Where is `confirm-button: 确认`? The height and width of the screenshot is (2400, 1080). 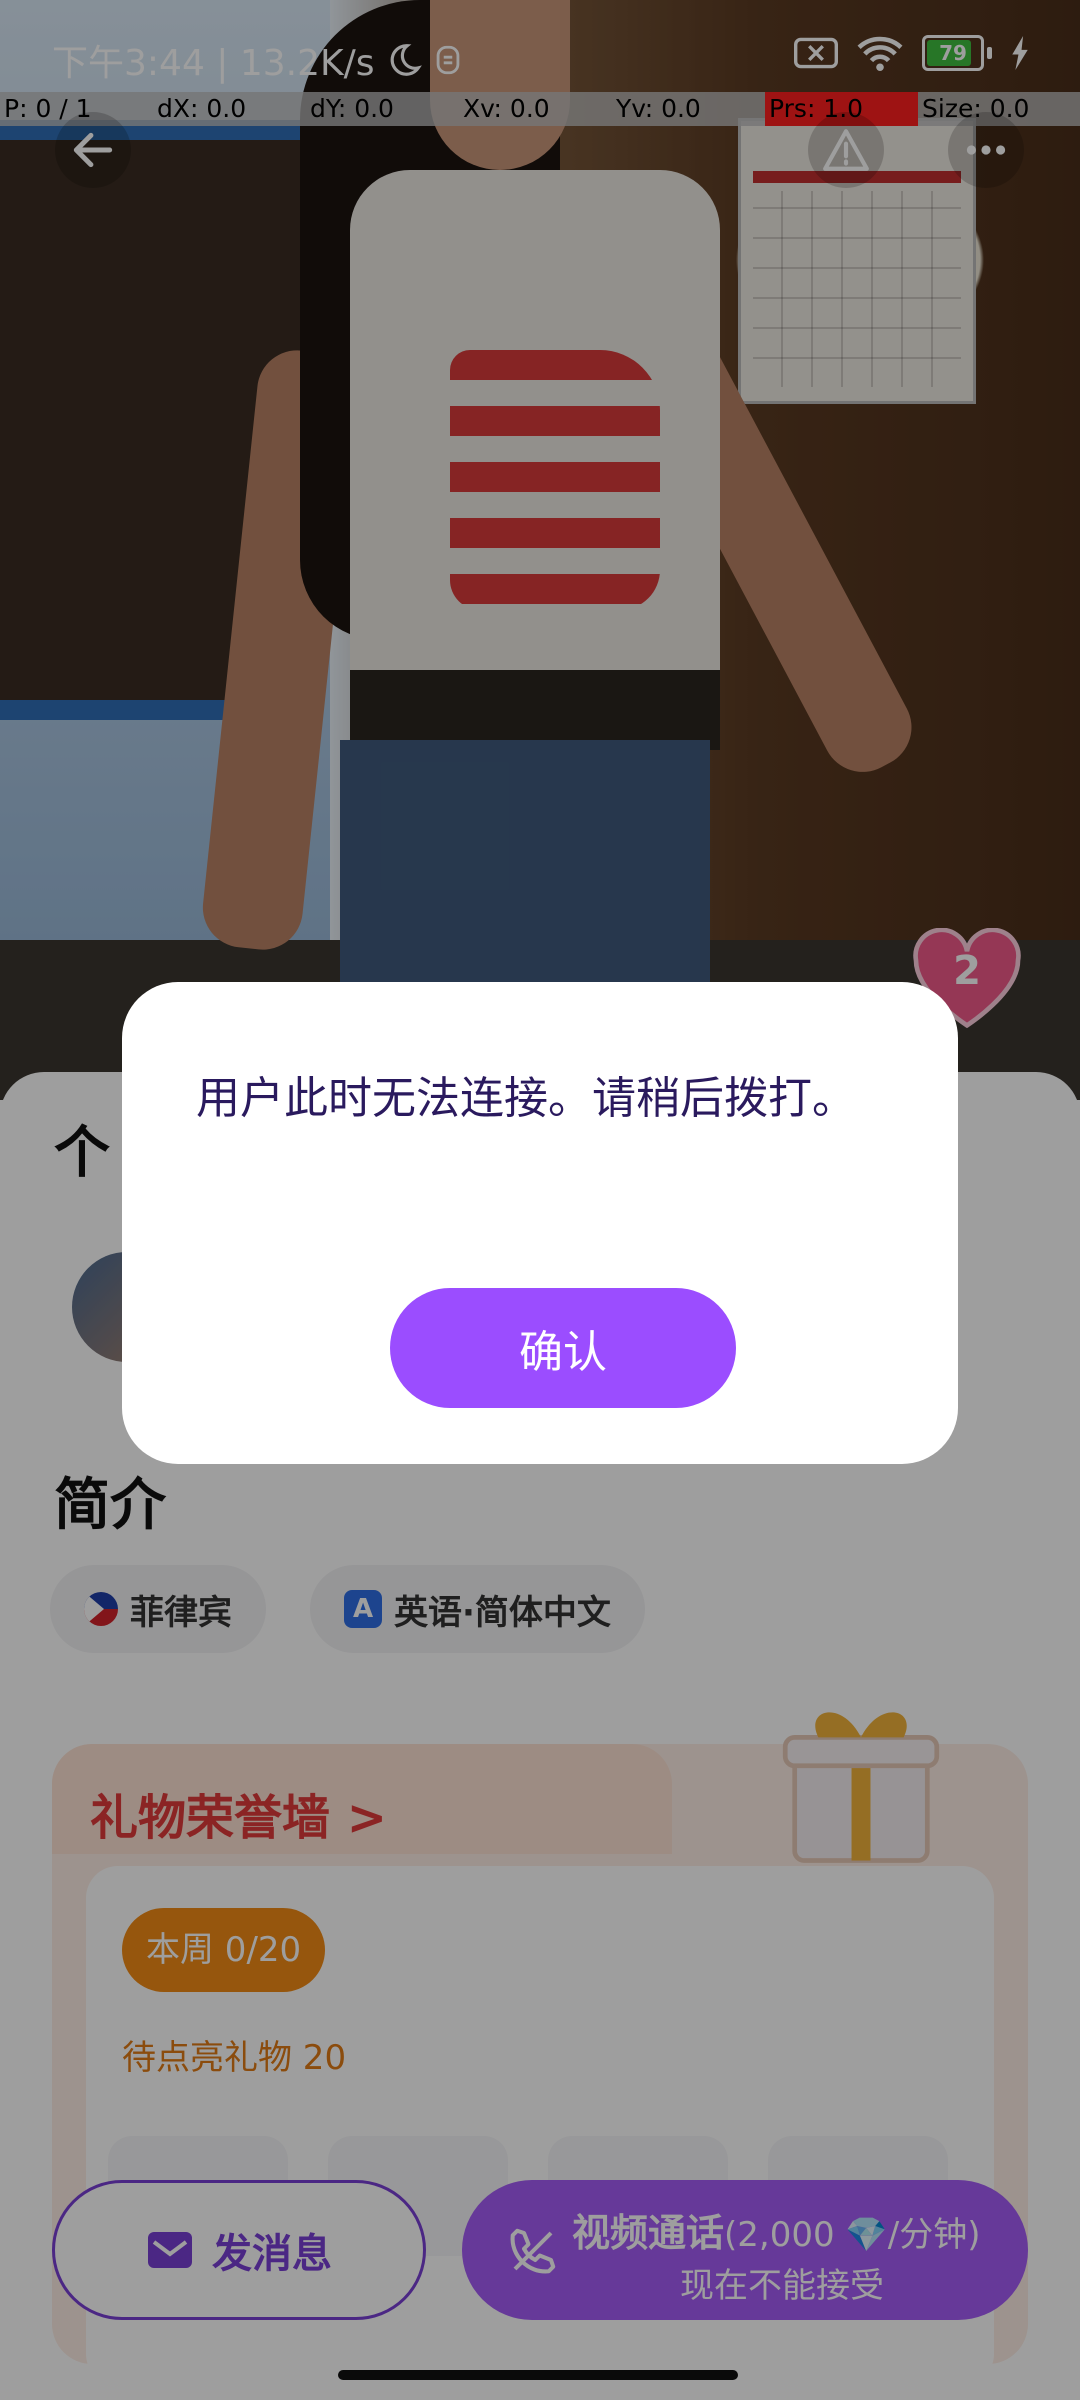
confirm-button: 确认 is located at coordinates (563, 1348).